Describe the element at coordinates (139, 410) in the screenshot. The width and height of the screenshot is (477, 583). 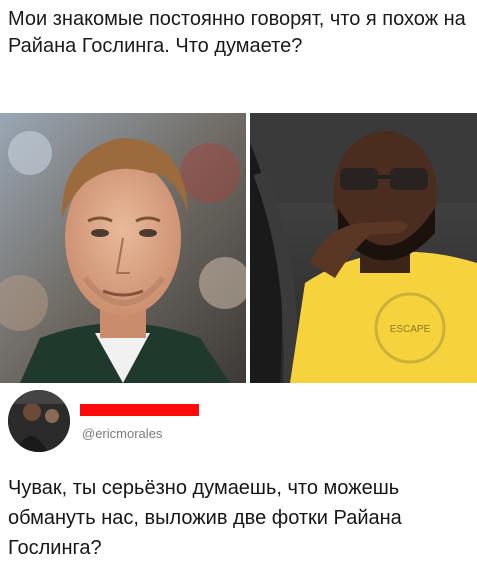
I see `redacted-name-bar` at that location.